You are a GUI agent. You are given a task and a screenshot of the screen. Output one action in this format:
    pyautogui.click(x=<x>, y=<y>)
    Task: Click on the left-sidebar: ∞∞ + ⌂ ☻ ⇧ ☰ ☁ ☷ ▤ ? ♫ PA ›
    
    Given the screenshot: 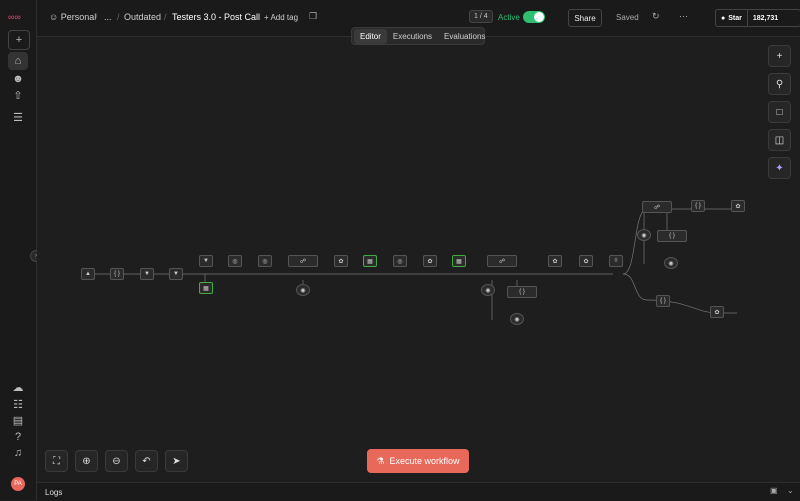 What is the action you would take?
    pyautogui.click(x=21, y=250)
    